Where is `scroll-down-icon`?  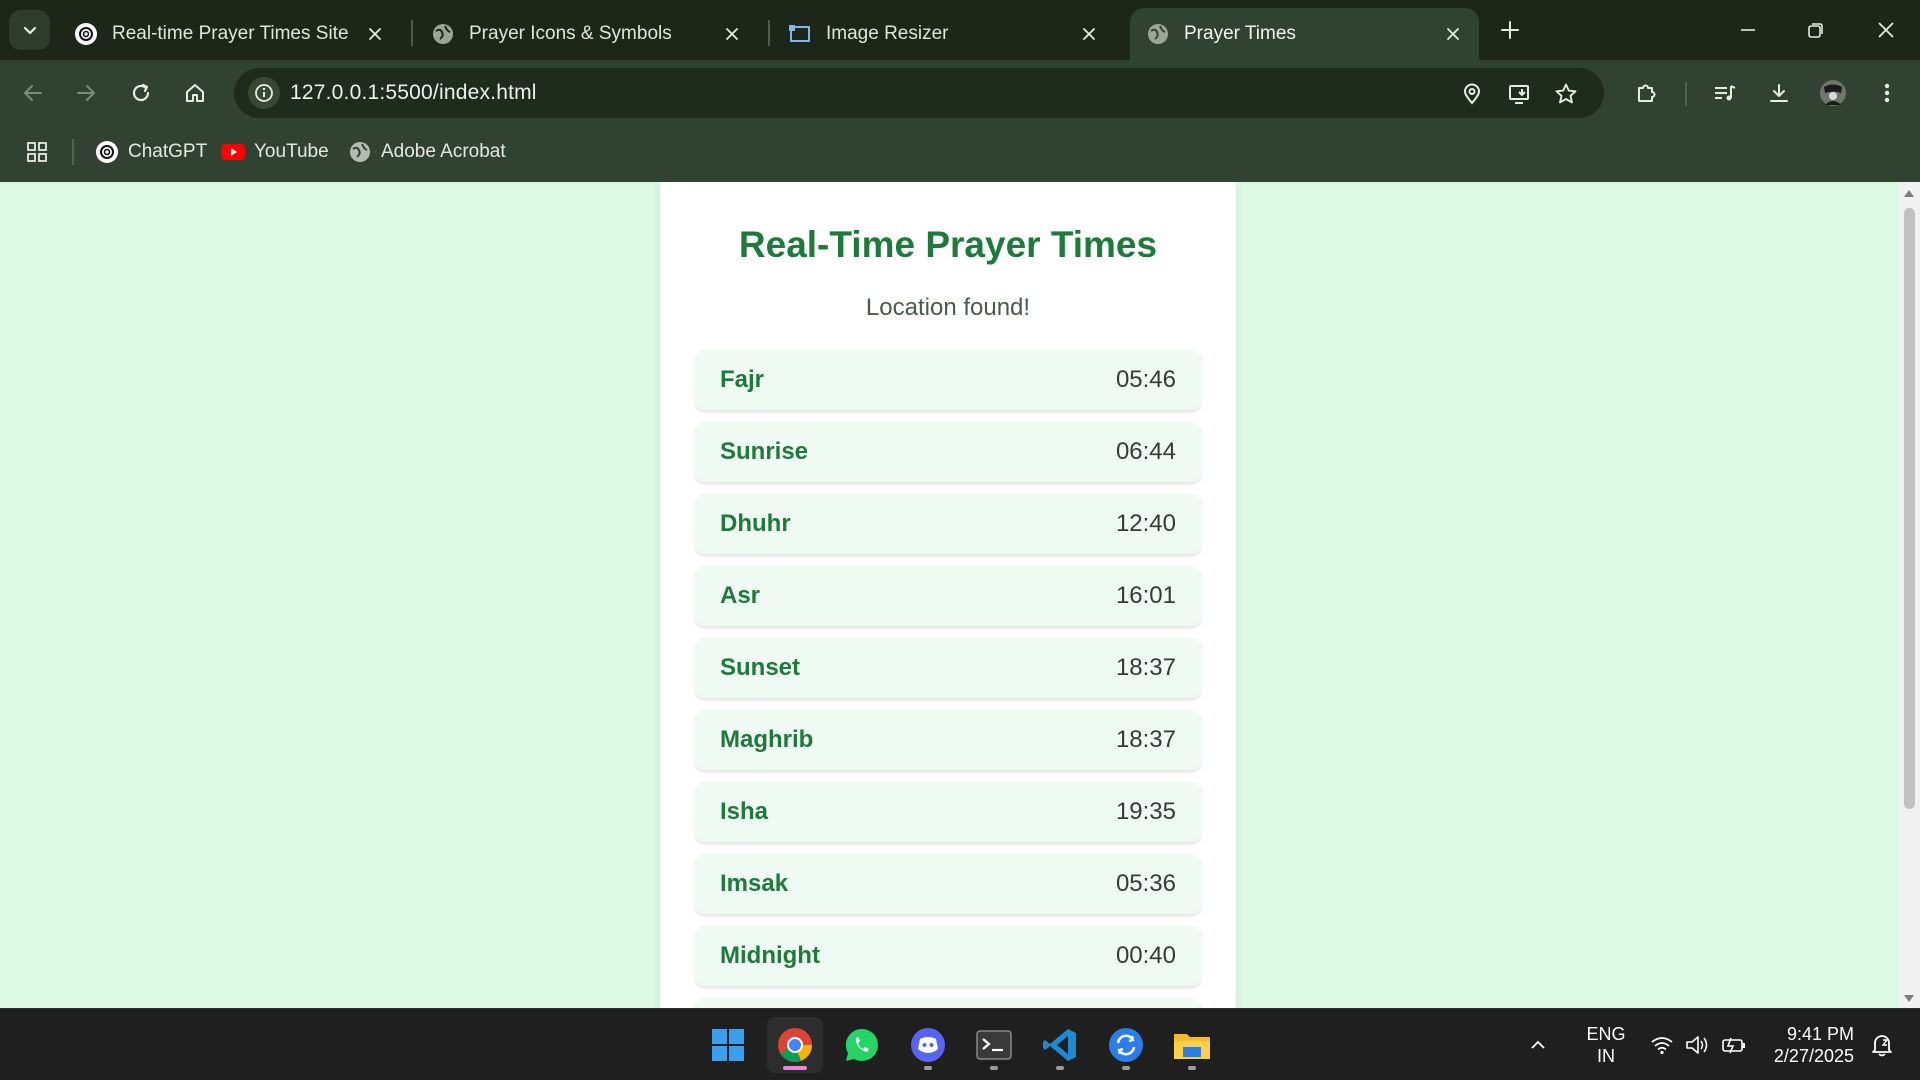
scroll-down-icon is located at coordinates (1909, 998).